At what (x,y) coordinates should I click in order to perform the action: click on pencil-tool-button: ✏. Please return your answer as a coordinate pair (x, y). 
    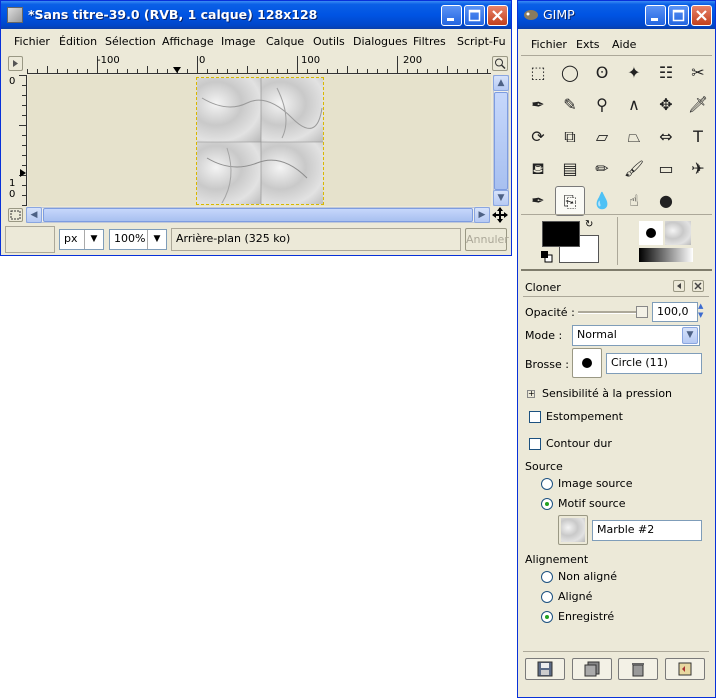
    Looking at the image, I should click on (602, 169).